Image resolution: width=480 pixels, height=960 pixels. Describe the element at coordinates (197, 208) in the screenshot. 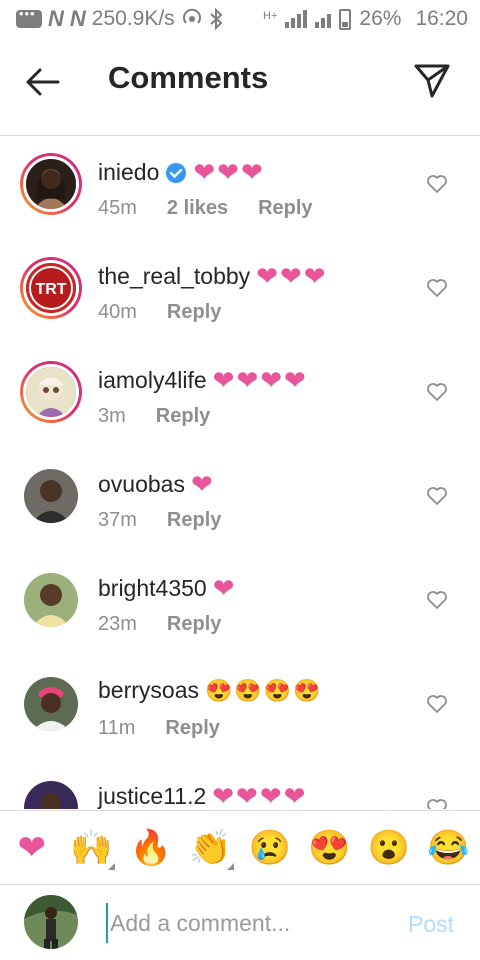

I see `likes-count: 2 likes` at that location.